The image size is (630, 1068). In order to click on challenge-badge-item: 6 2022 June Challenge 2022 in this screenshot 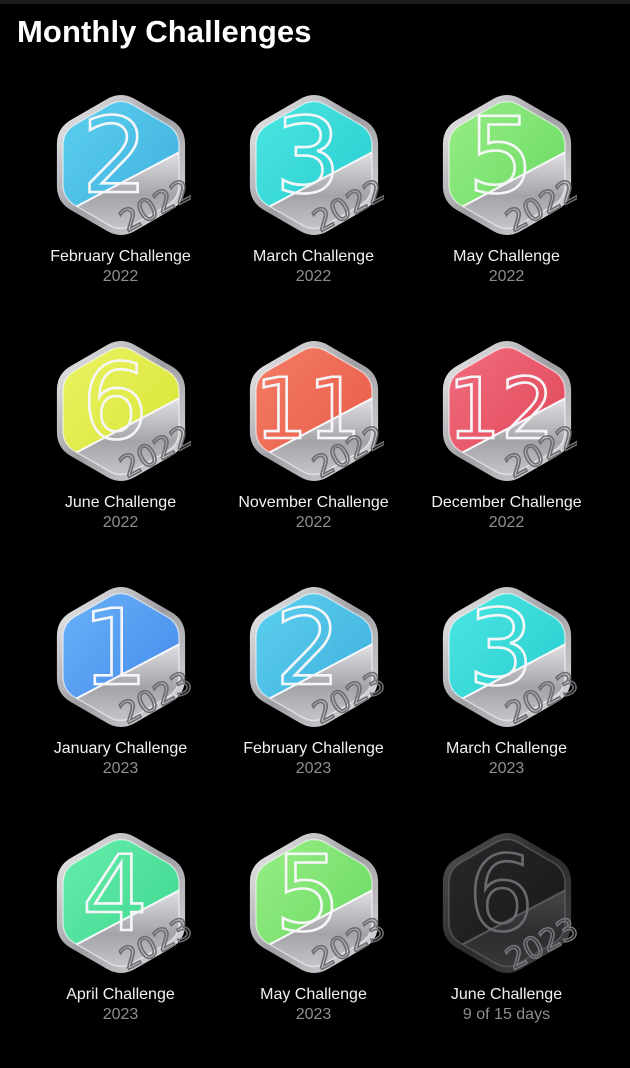, I will do `click(120, 453)`.